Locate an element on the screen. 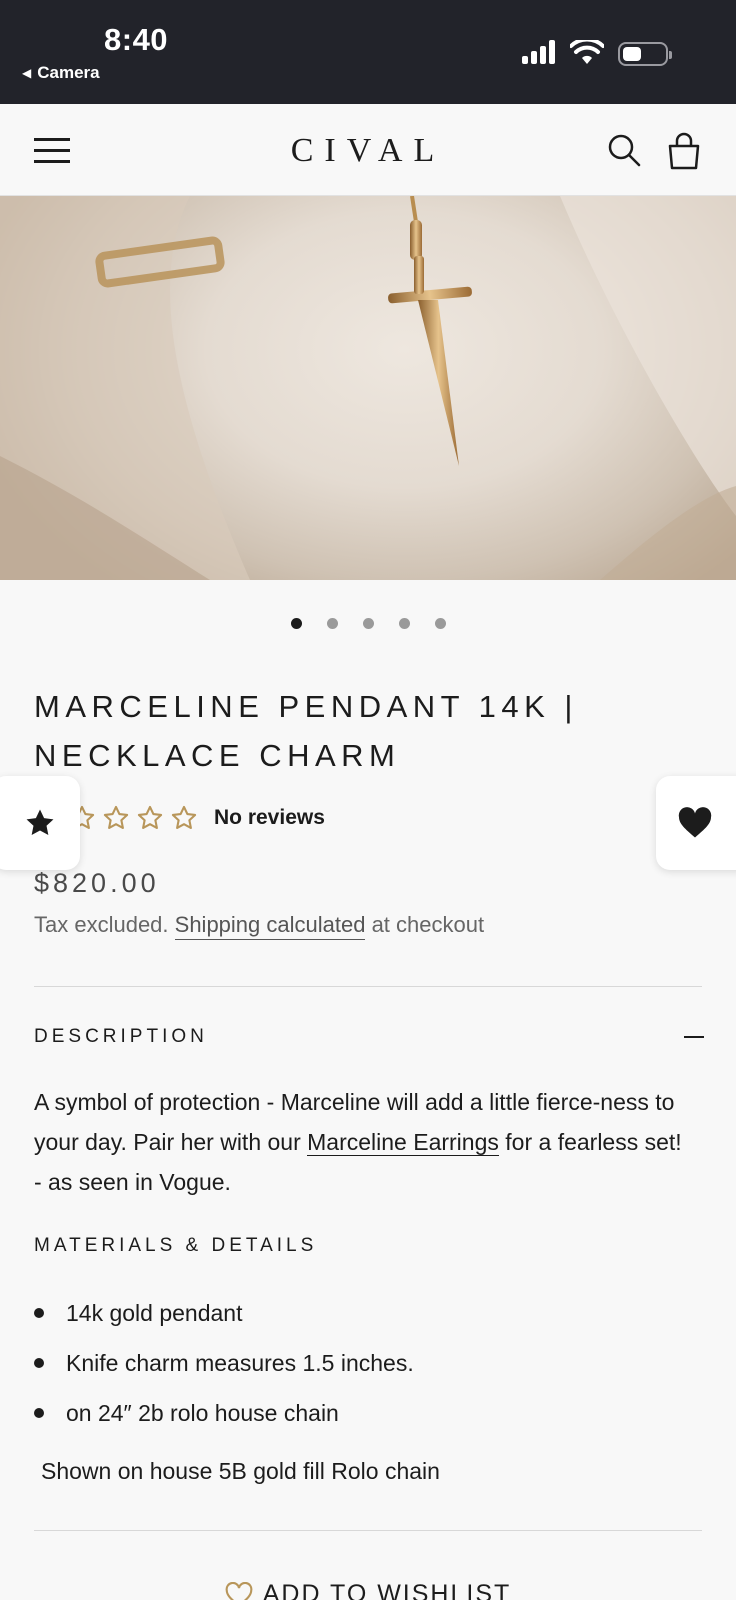 Image resolution: width=736 pixels, height=1600 pixels. heart-outline-icon is located at coordinates (239, 1590).